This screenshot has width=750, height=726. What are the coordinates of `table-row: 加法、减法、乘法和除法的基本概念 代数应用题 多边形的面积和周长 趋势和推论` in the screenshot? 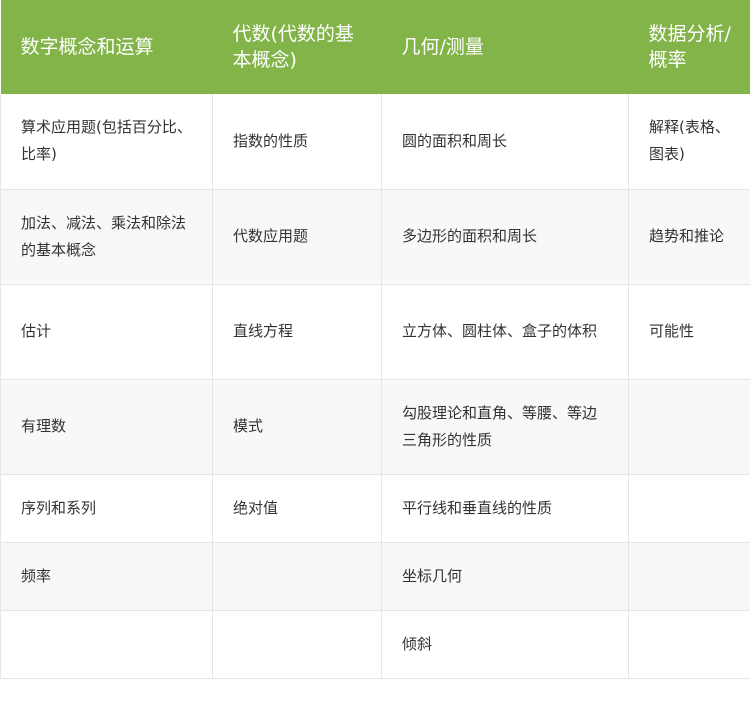 It's located at (375, 236).